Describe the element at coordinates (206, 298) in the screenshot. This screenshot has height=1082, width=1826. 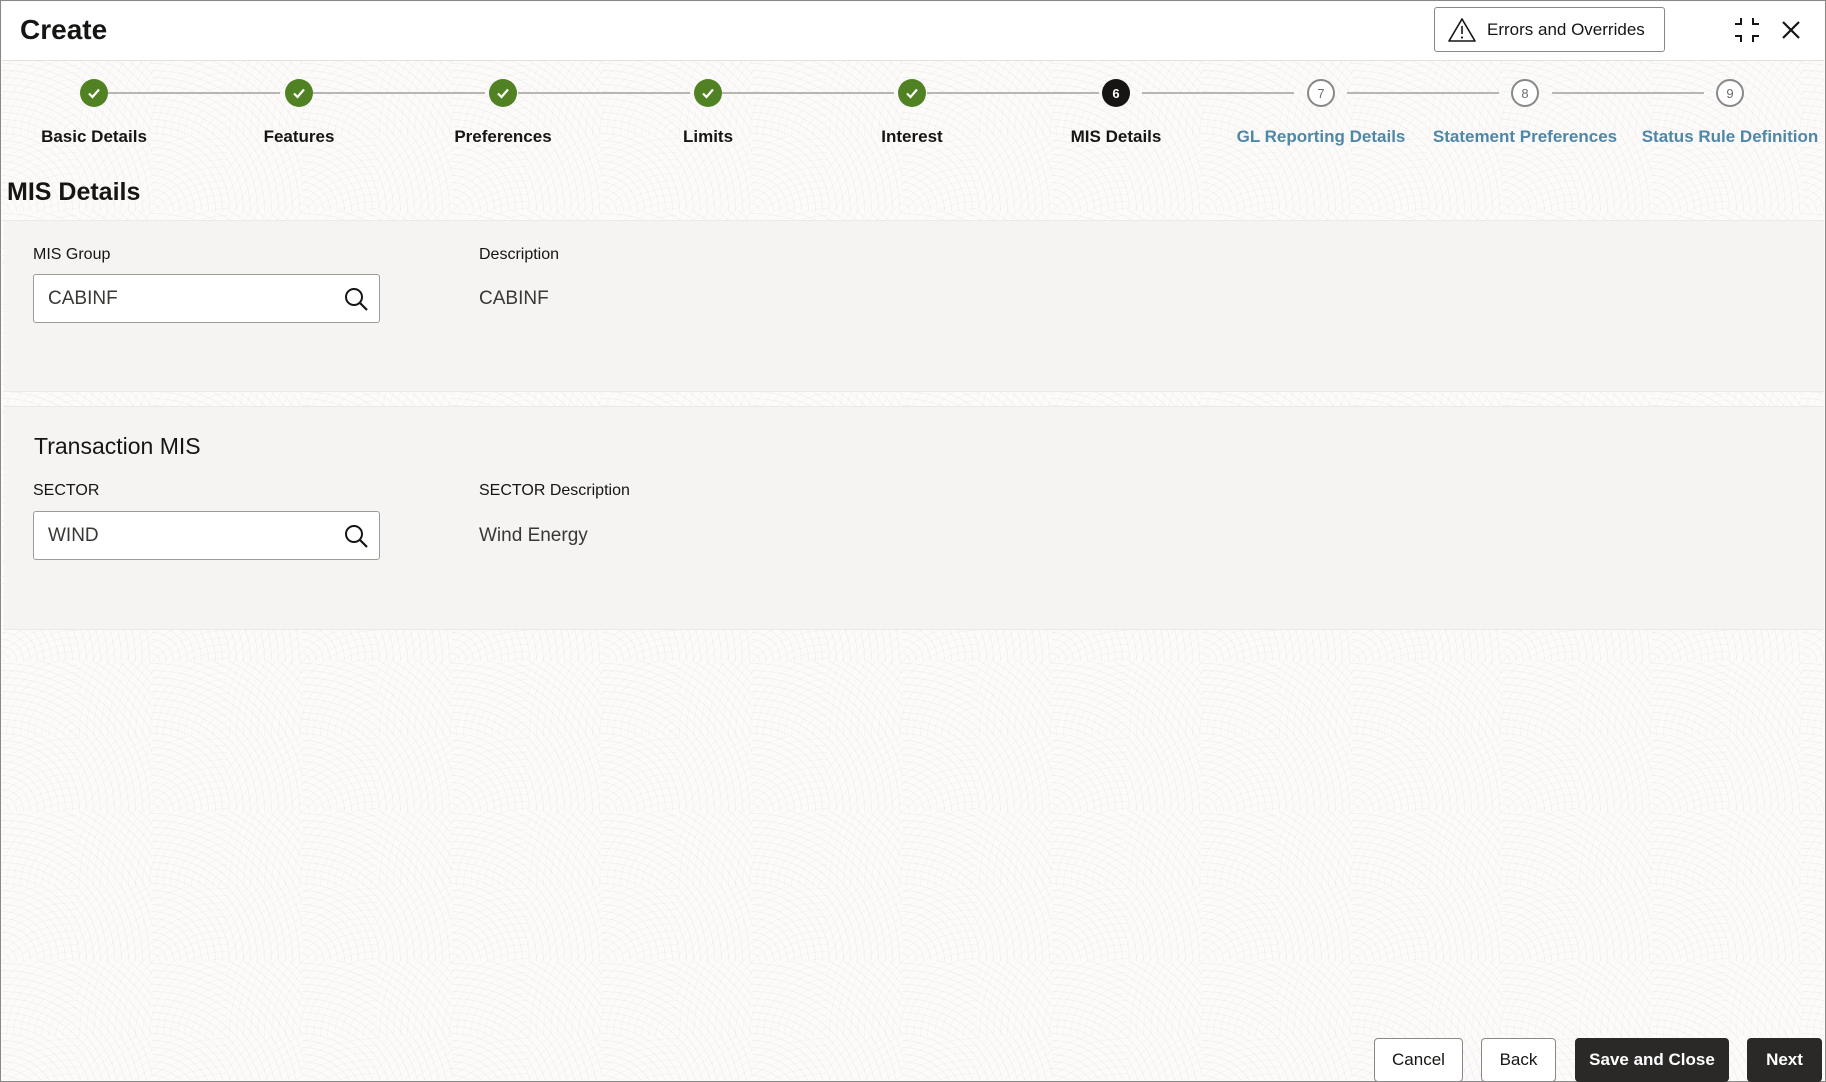
I see `mis-group-input: CABINF` at that location.